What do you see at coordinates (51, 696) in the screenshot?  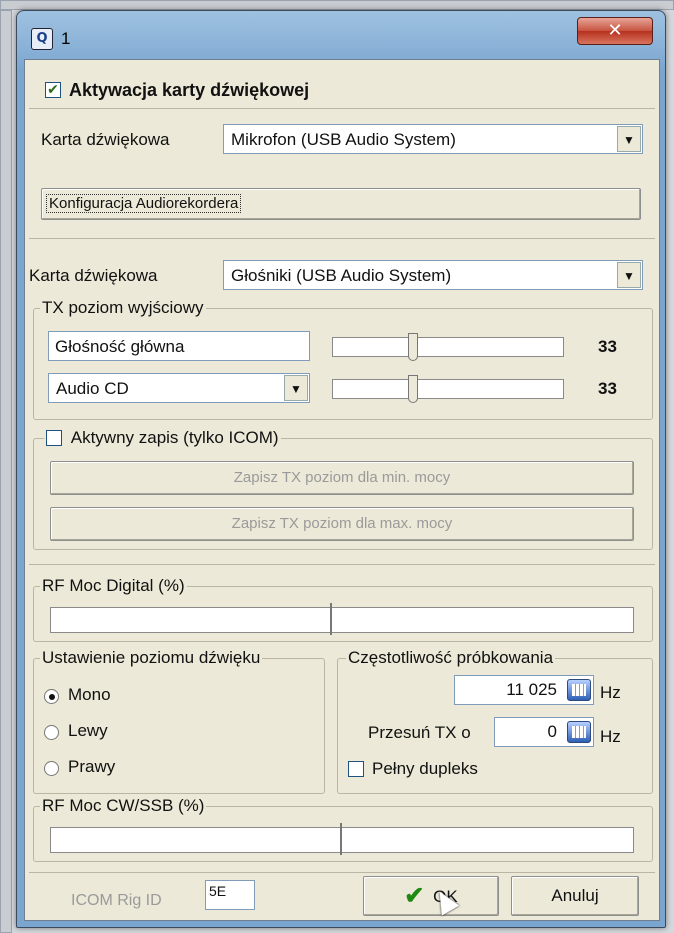 I see `radio-mono` at bounding box center [51, 696].